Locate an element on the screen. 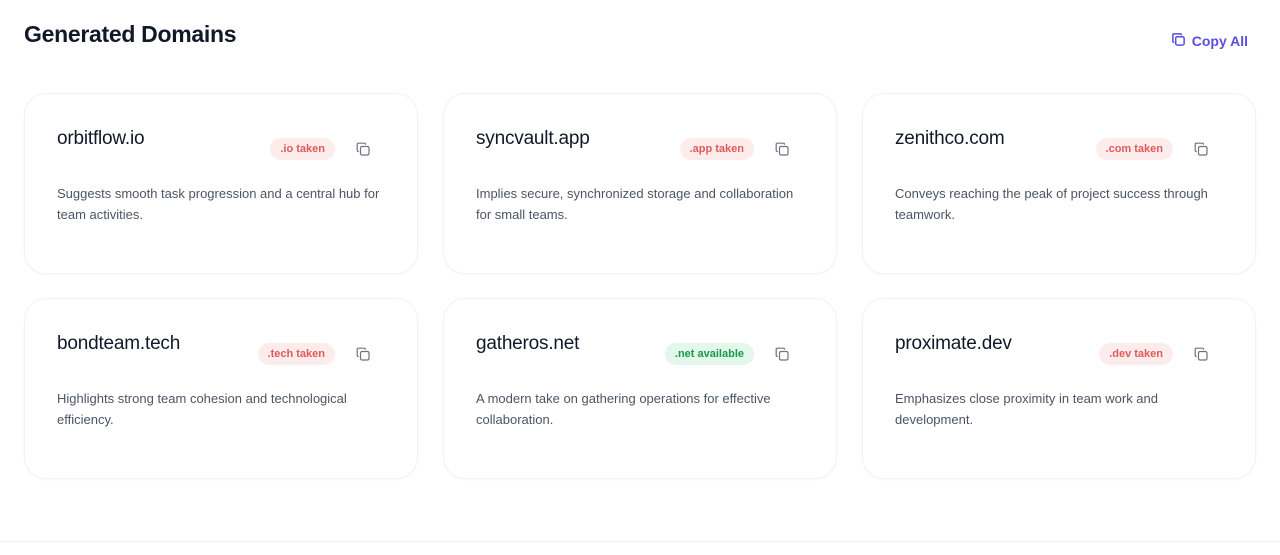  status-badge: .tech taken is located at coordinates (296, 354).